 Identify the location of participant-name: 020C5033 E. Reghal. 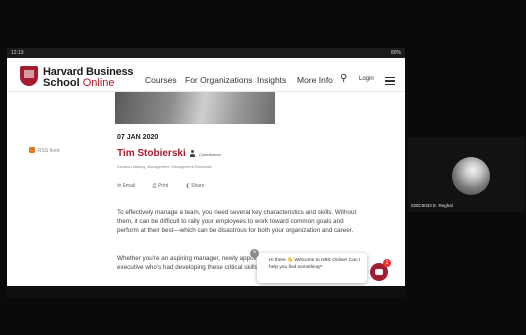
(432, 205).